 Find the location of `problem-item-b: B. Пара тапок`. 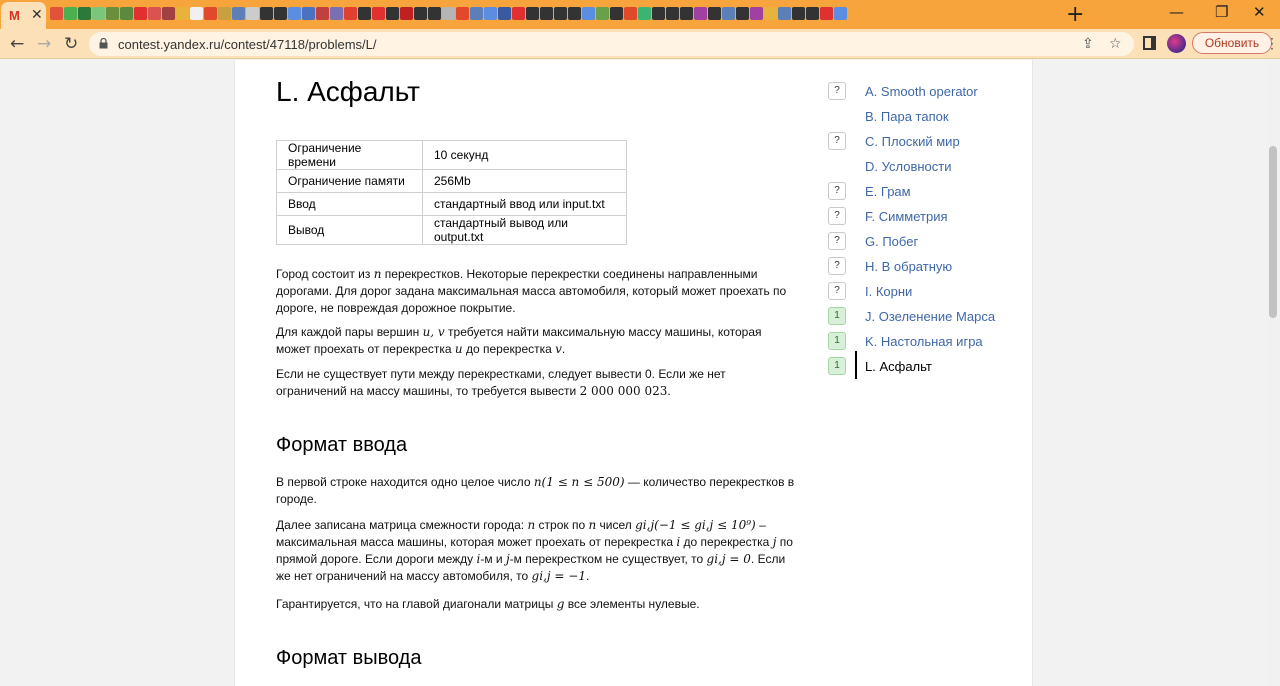

problem-item-b: B. Пара тапок is located at coordinates (923, 117).